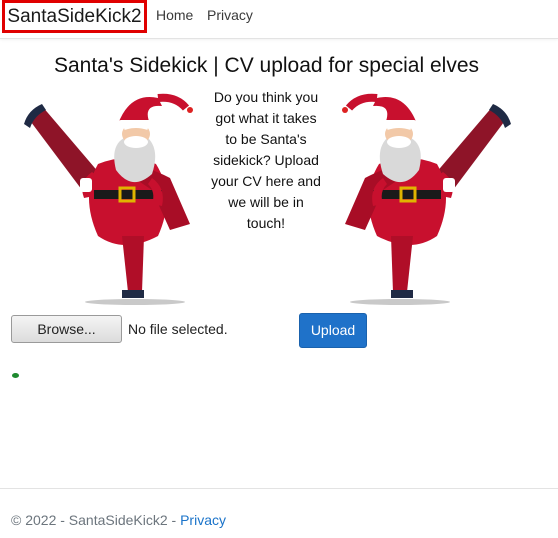  I want to click on upload-button: Upload, so click(333, 330).